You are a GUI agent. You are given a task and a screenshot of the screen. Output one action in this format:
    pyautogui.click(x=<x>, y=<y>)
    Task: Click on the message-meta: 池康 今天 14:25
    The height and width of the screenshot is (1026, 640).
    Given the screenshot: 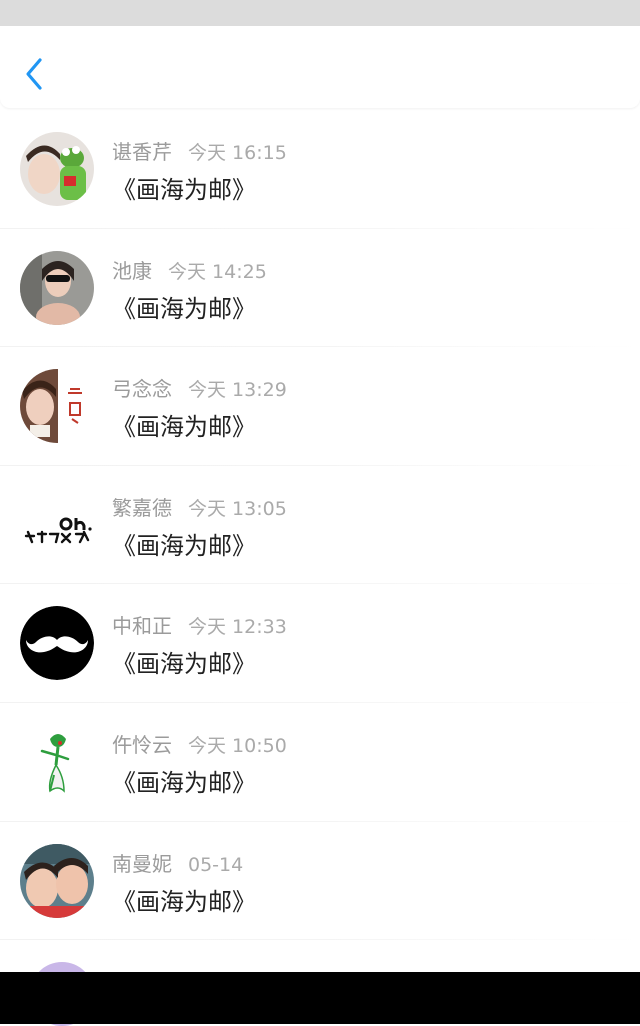 What is the action you would take?
    pyautogui.click(x=189, y=269)
    